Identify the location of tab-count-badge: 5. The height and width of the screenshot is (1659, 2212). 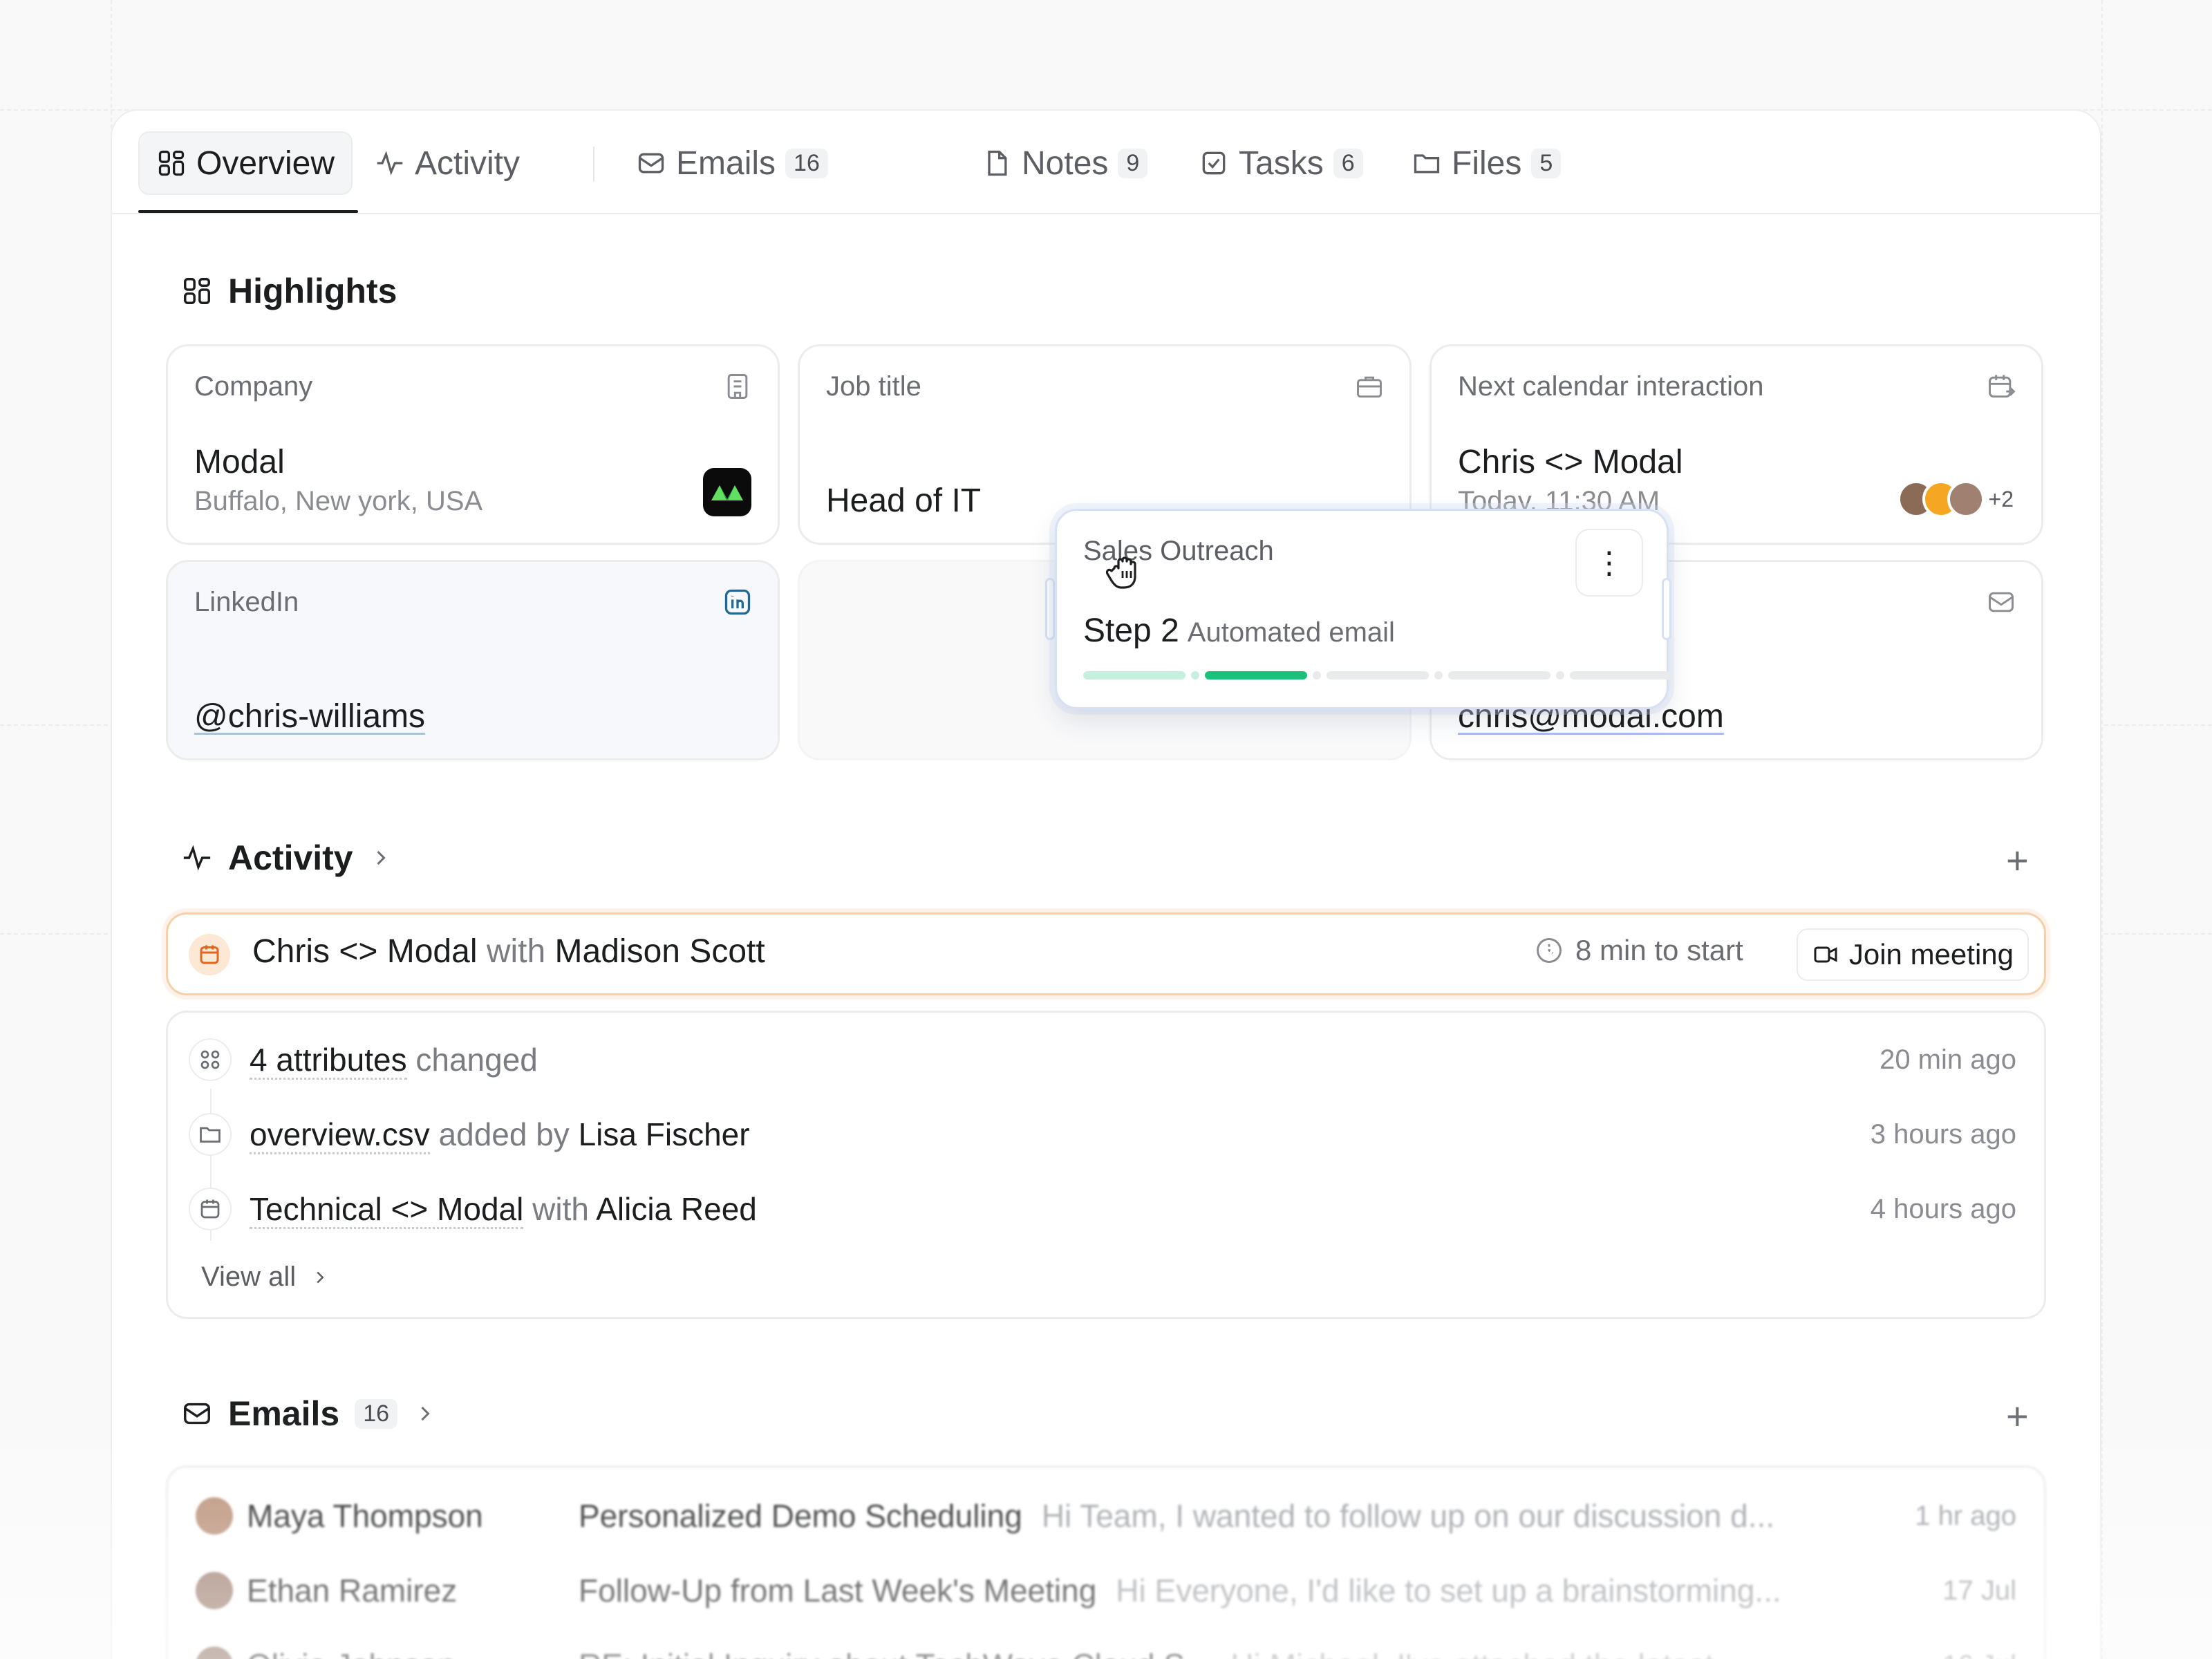
(1546, 163).